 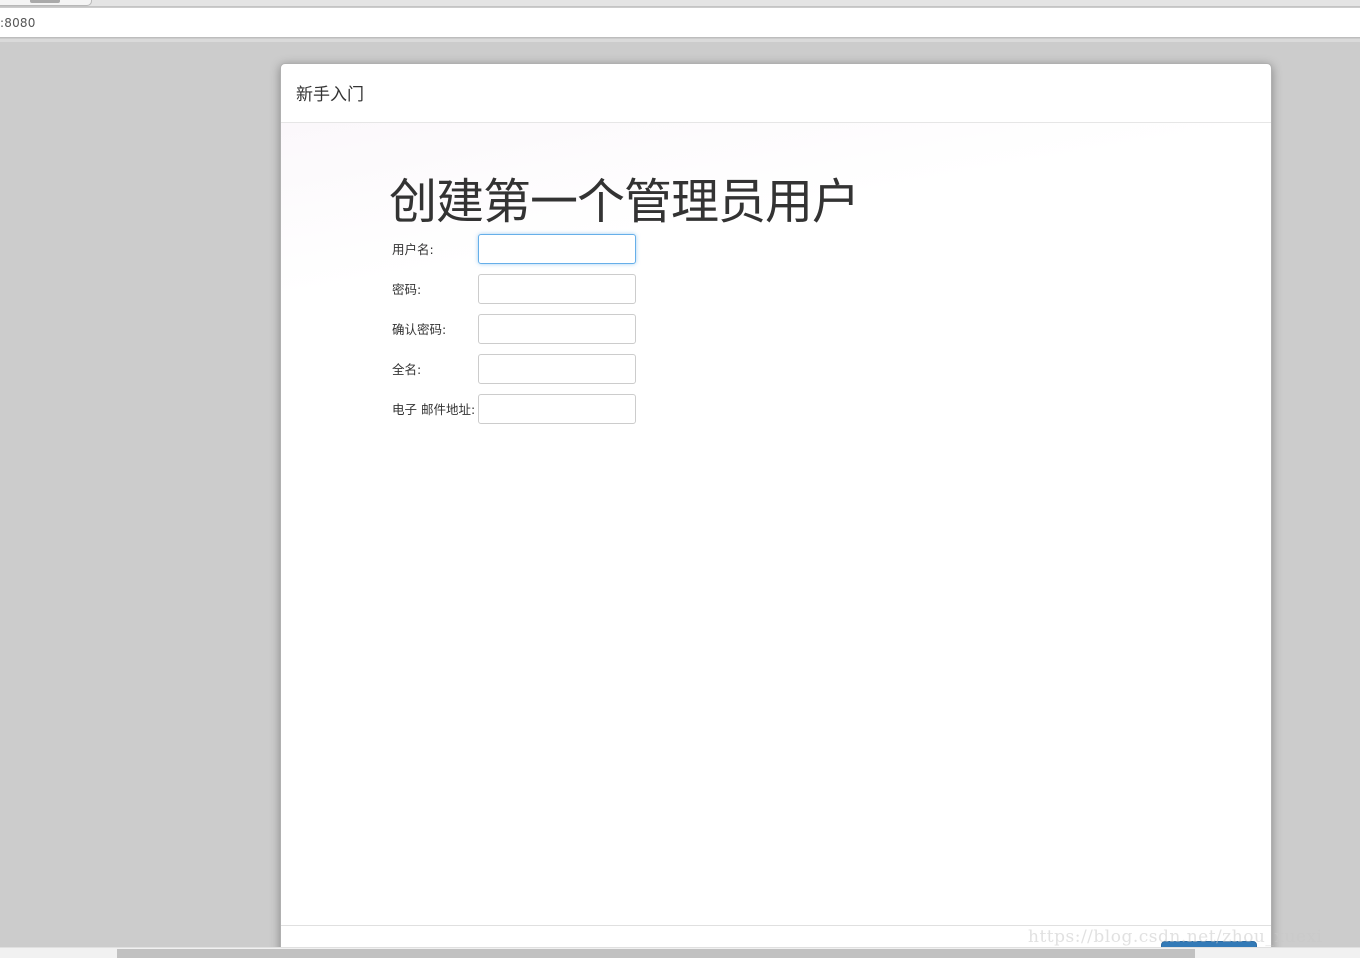 I want to click on form-row-password: 密码:, so click(x=522, y=289).